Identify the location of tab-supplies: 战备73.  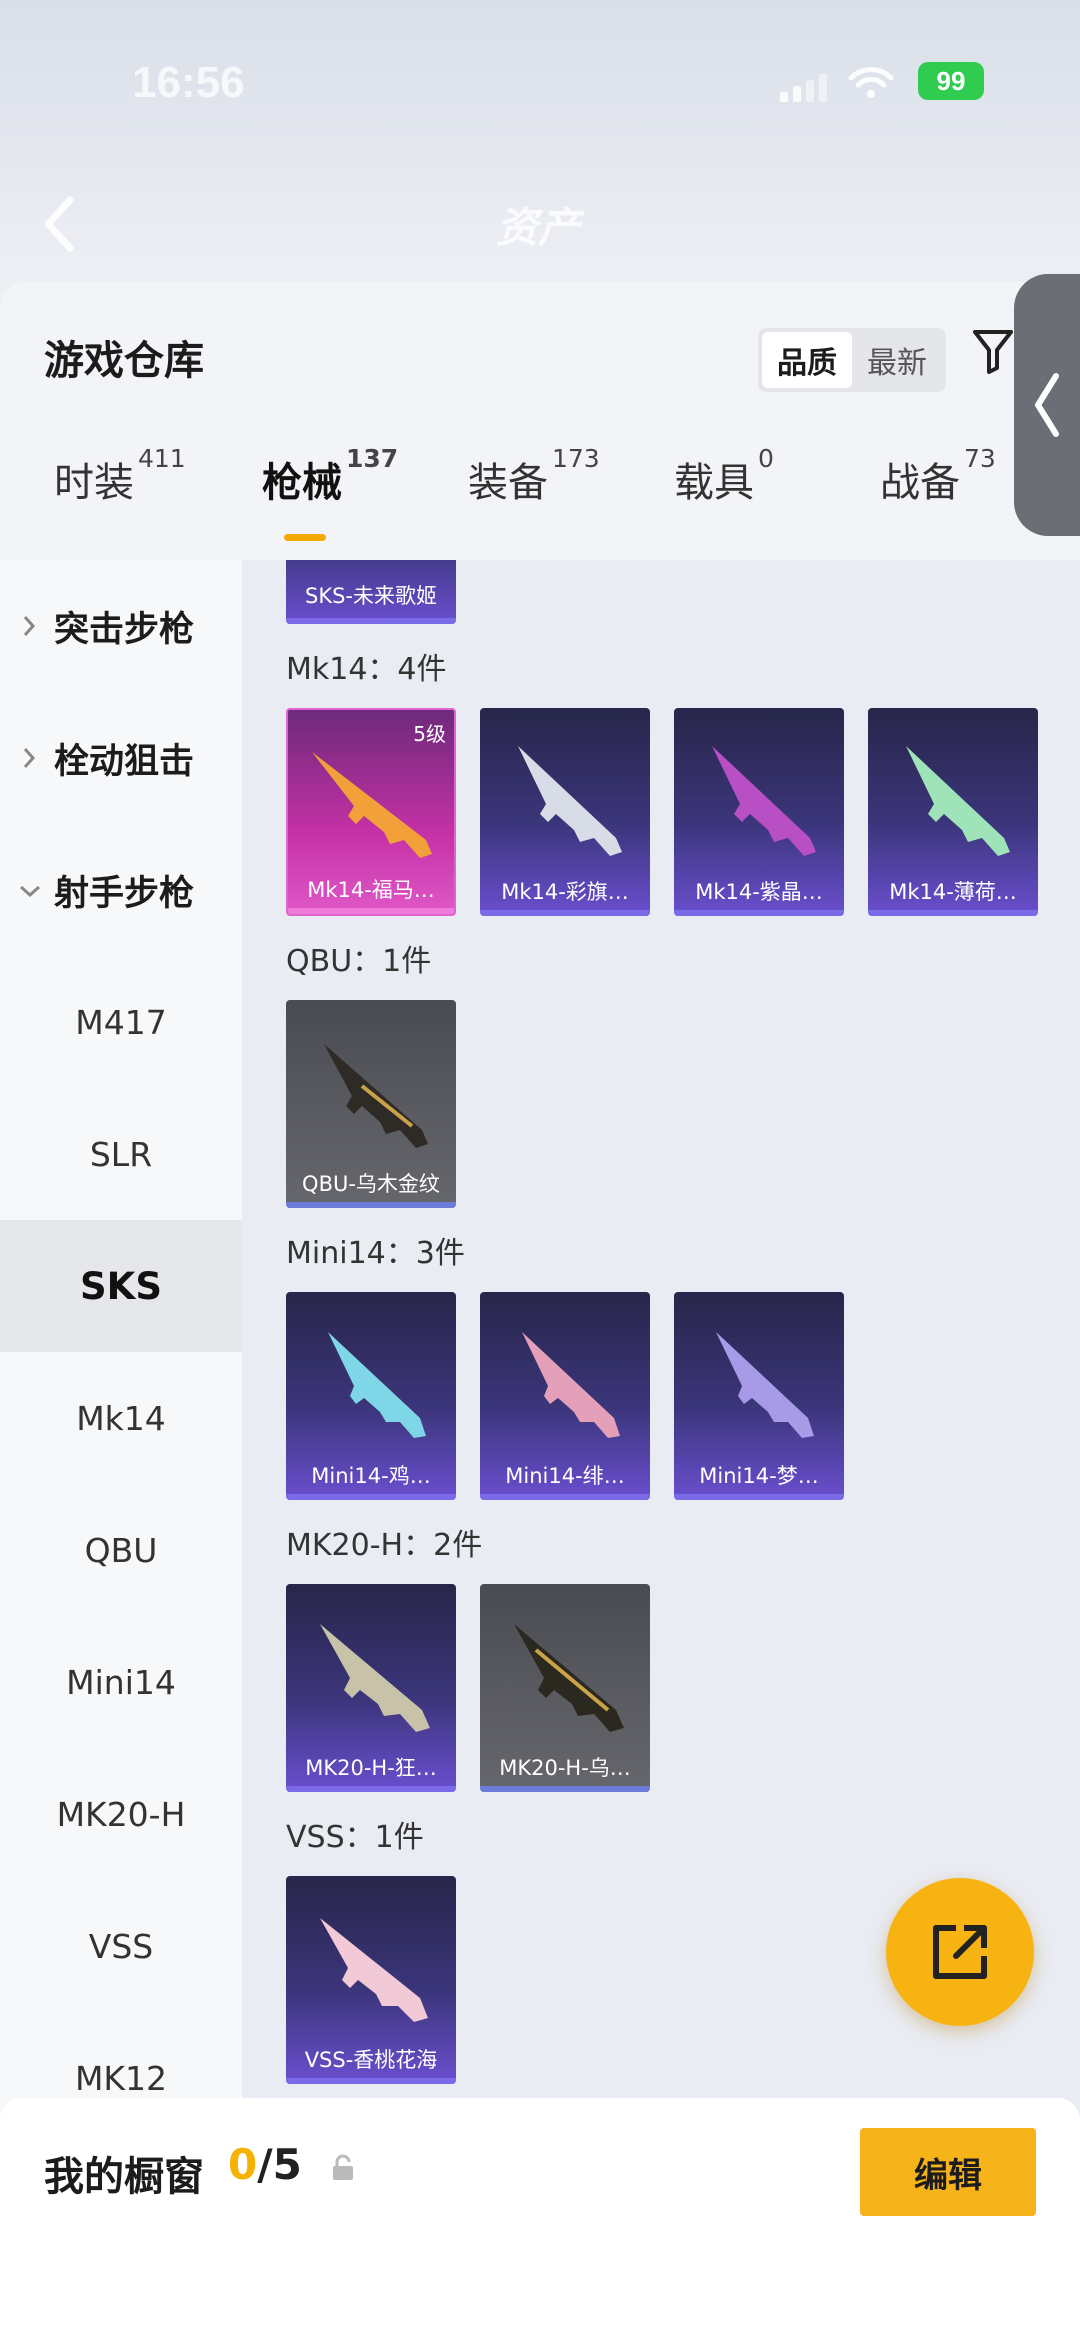
(938, 476).